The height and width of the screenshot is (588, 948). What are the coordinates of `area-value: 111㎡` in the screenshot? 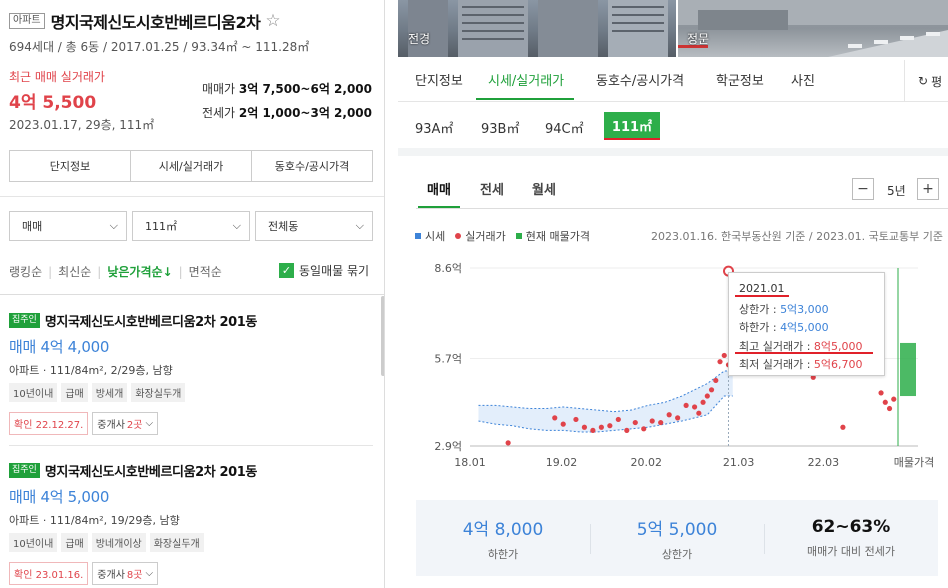 It's located at (161, 226).